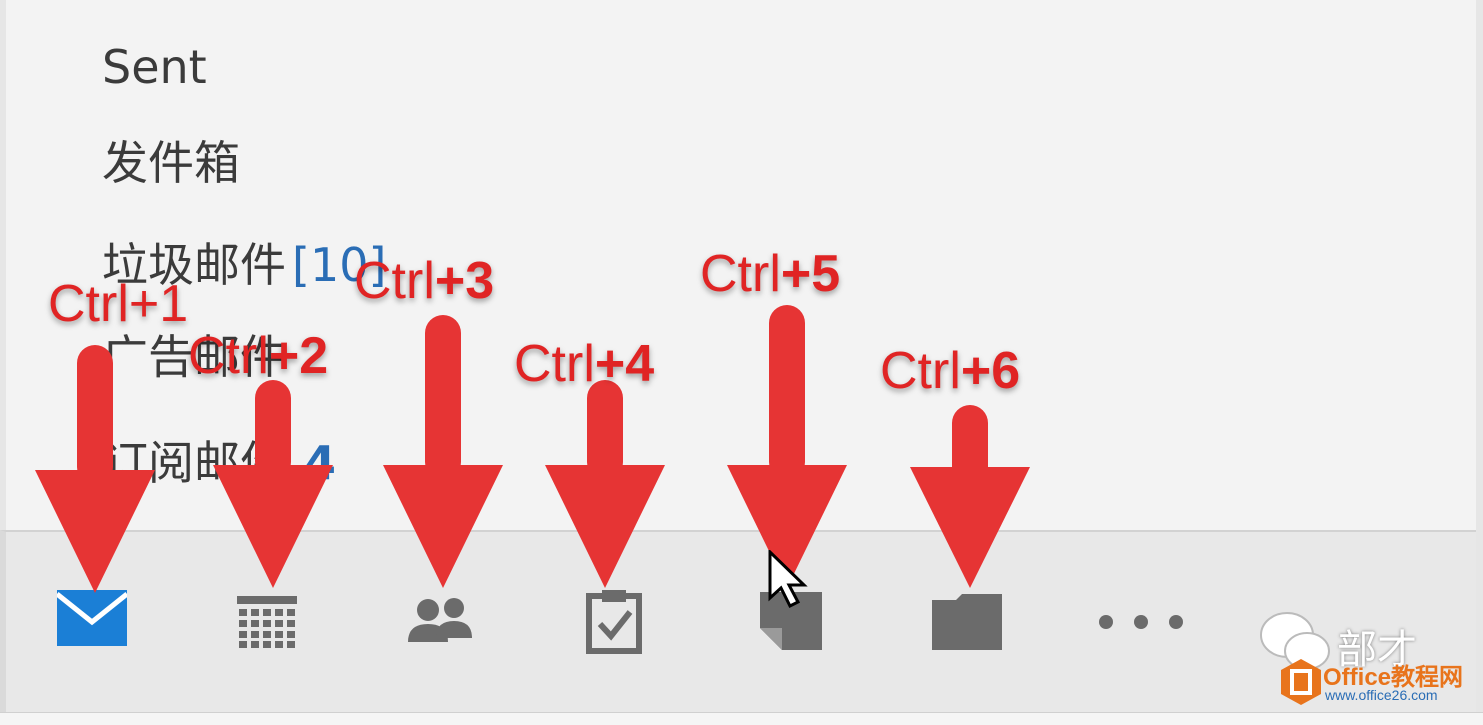 The width and height of the screenshot is (1483, 725). Describe the element at coordinates (788, 579) in the screenshot. I see `mouse-cursor-icon` at that location.